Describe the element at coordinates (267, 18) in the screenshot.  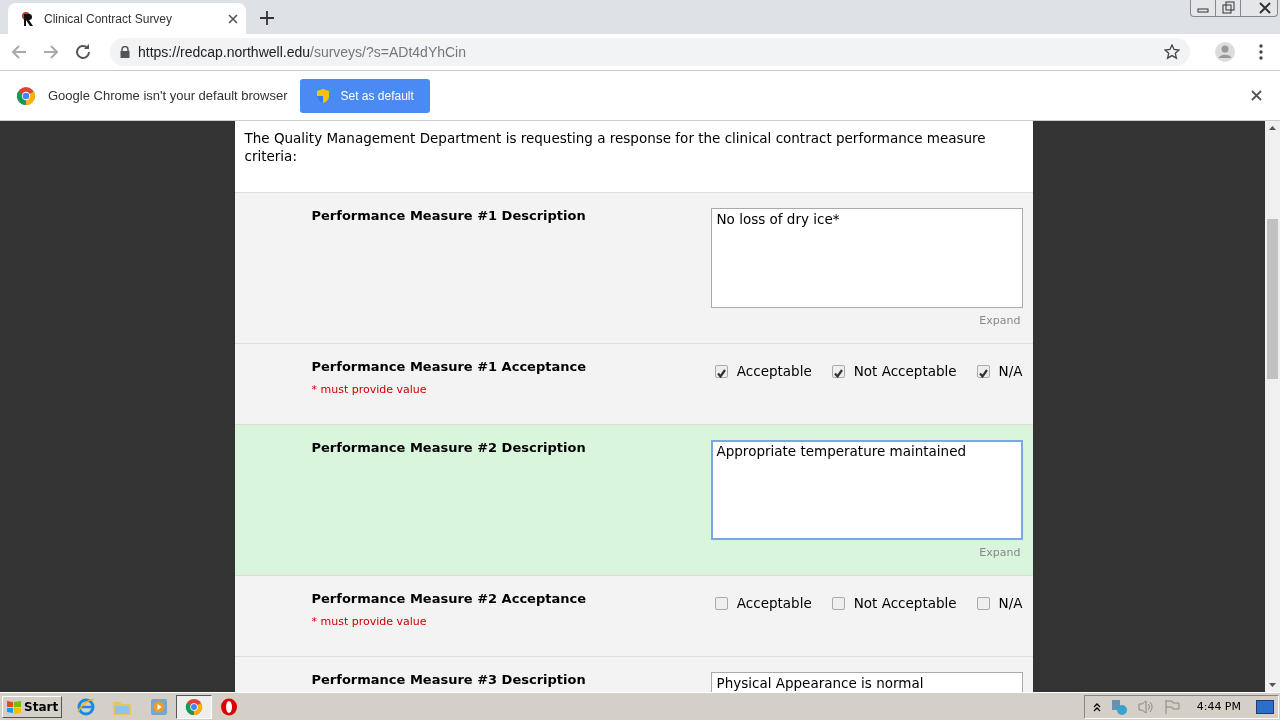
I see `new-tab-icon` at that location.